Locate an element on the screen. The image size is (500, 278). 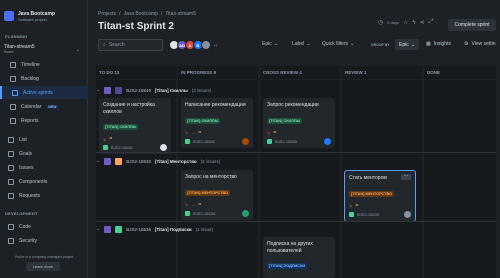
assignee-filter: AD A B +7 is located at coordinates (193, 45).